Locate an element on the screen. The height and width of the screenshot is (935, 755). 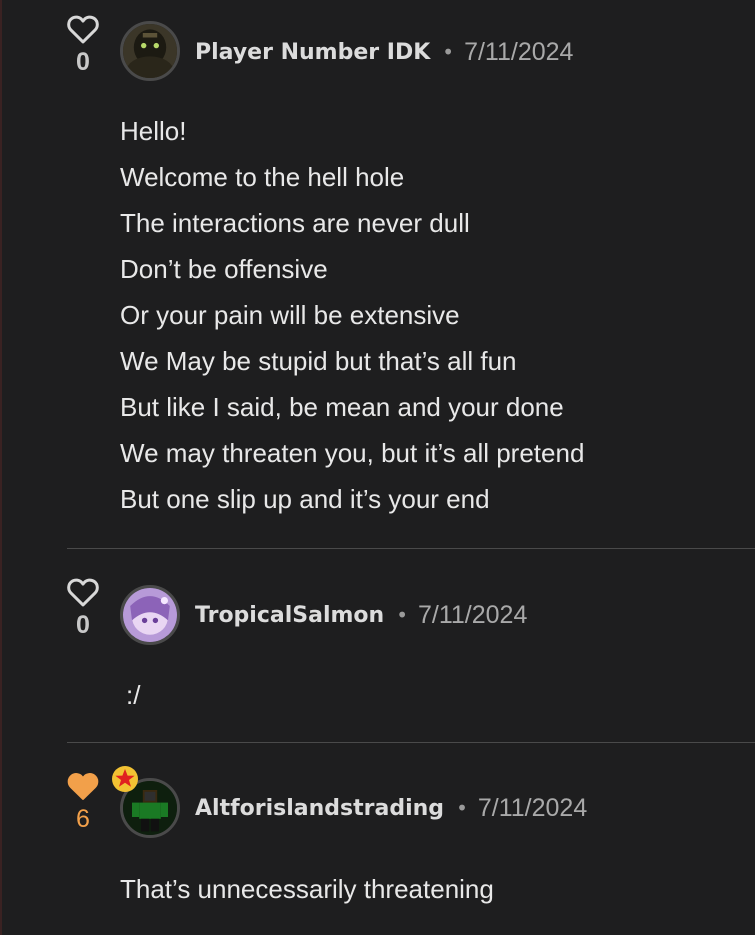
comment-line: That’s unnecessarily threatening is located at coordinates (307, 889).